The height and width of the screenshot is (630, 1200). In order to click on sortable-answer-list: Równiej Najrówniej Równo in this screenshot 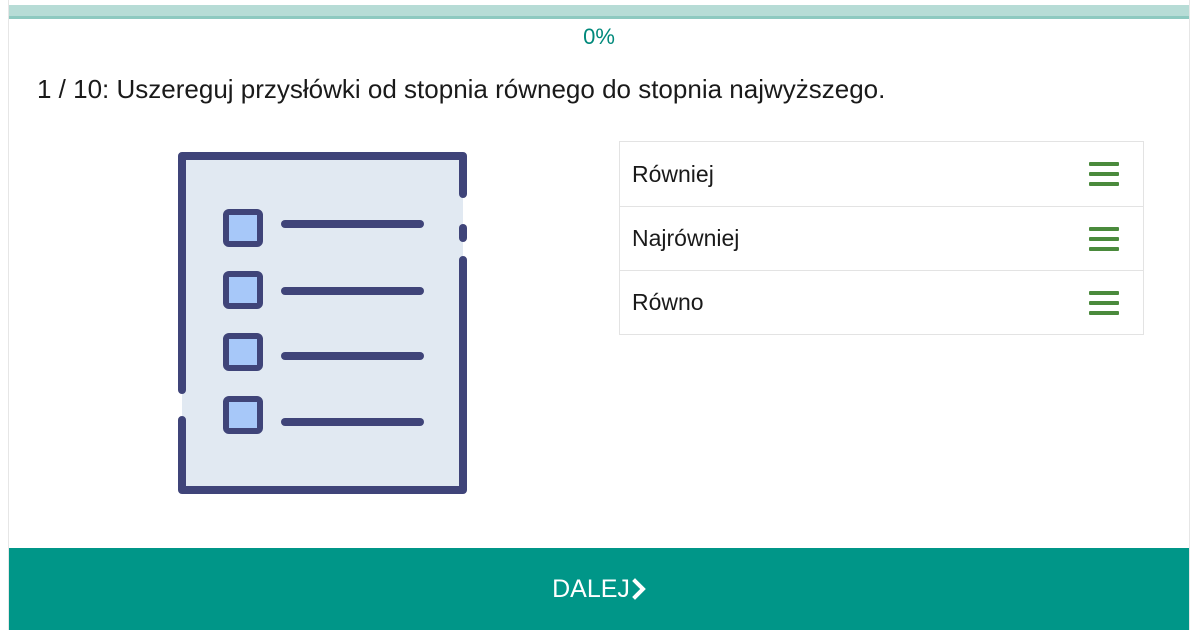, I will do `click(881, 238)`.